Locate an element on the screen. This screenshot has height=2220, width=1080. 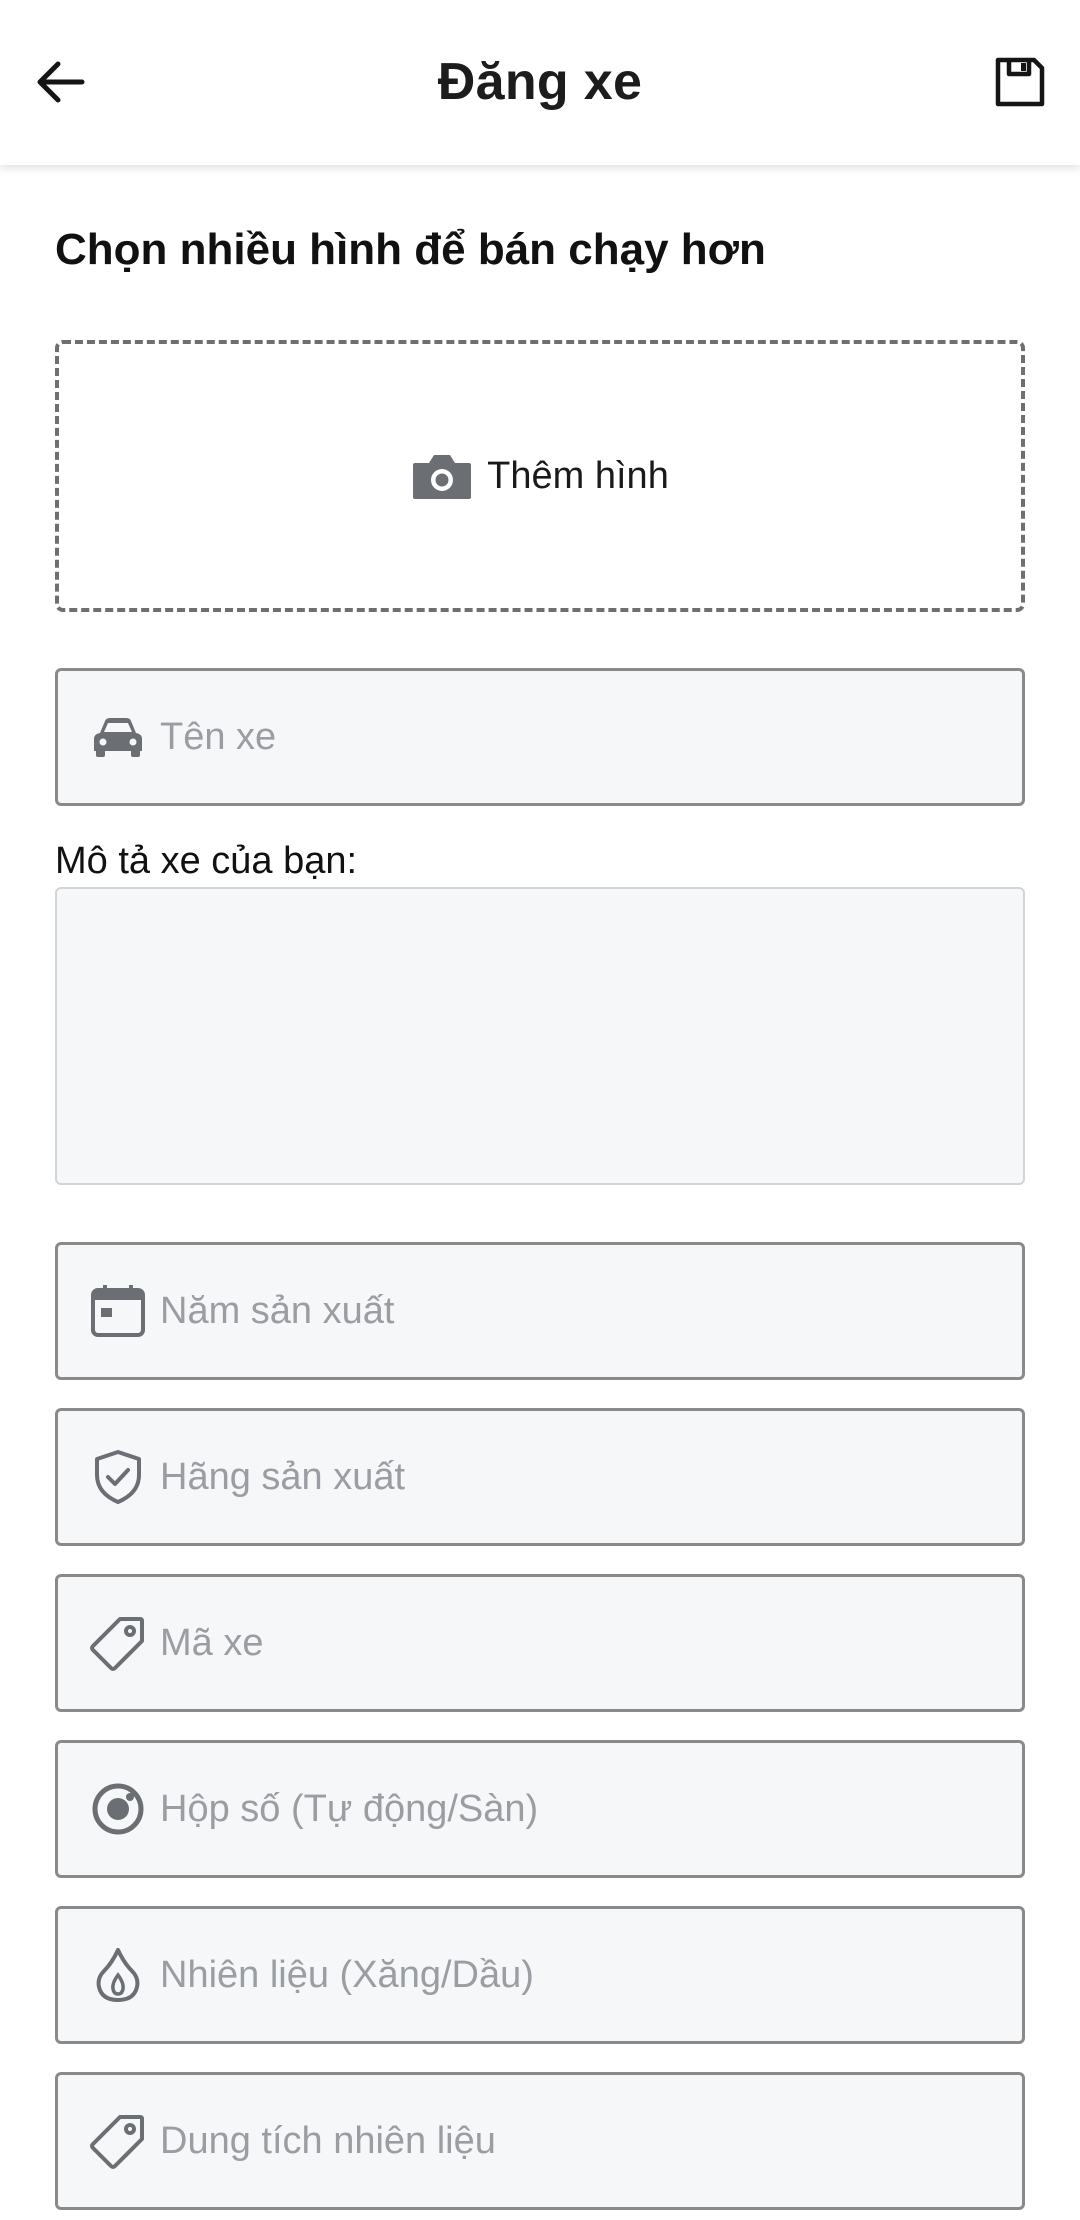
gear-circle-icon is located at coordinates (118, 1809).